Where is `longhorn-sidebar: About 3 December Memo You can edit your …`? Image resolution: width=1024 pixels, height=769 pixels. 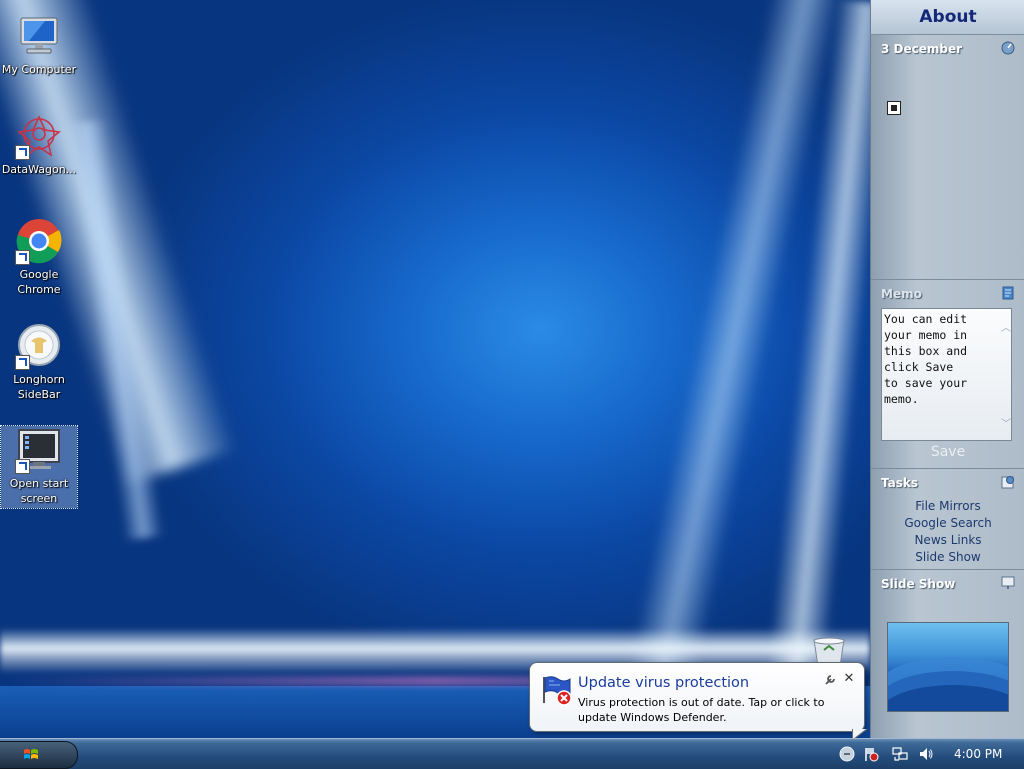
longhorn-sidebar: About 3 December Memo You can edit your … is located at coordinates (947, 369).